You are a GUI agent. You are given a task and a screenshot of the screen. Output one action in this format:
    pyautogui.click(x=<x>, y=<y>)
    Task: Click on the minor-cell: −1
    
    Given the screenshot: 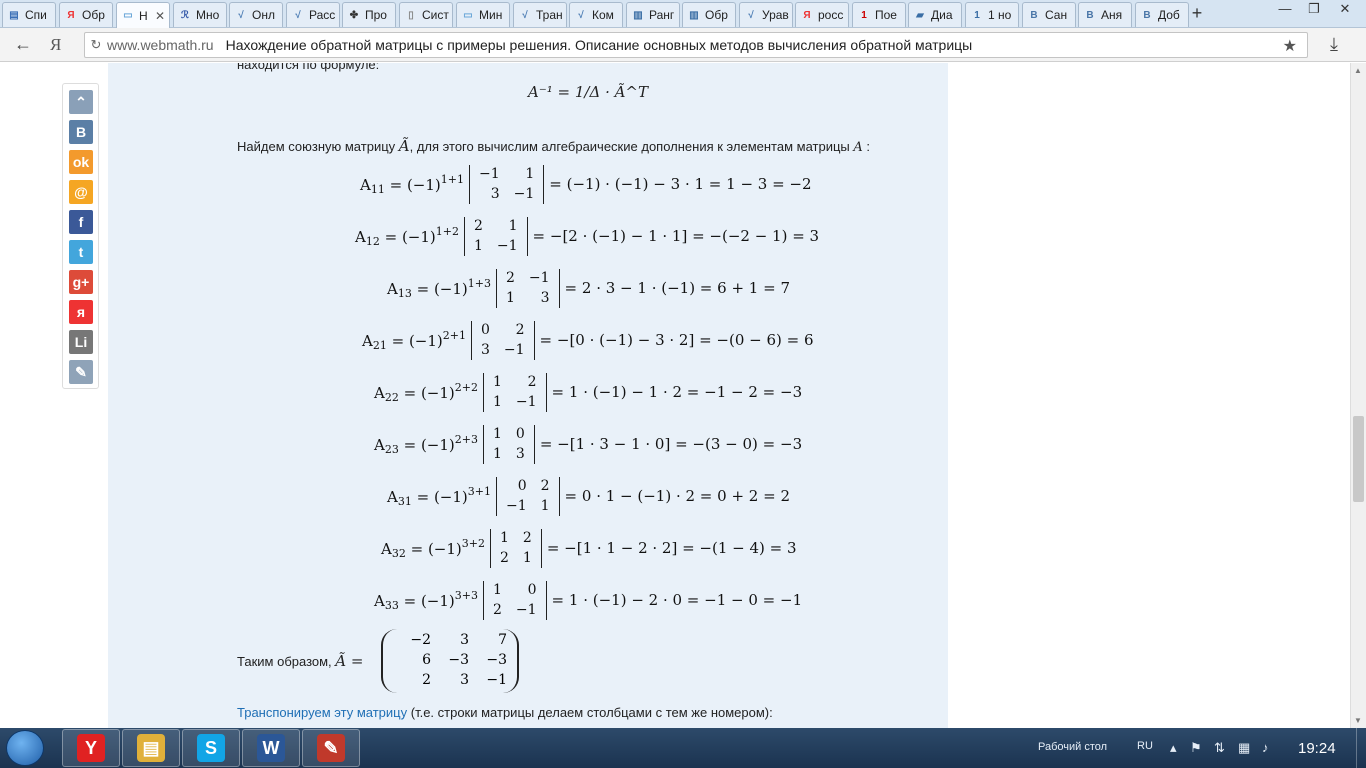 What is the action you would take?
    pyautogui.click(x=526, y=401)
    